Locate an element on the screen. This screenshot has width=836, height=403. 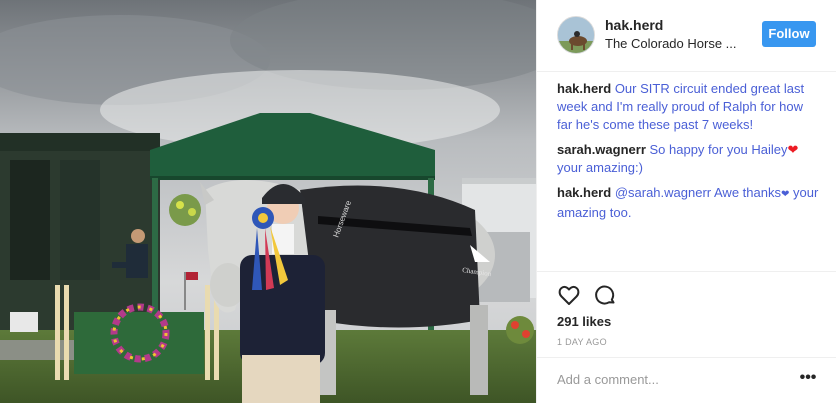
blue-heart-emoji-icon: ❤ is located at coordinates (785, 194).